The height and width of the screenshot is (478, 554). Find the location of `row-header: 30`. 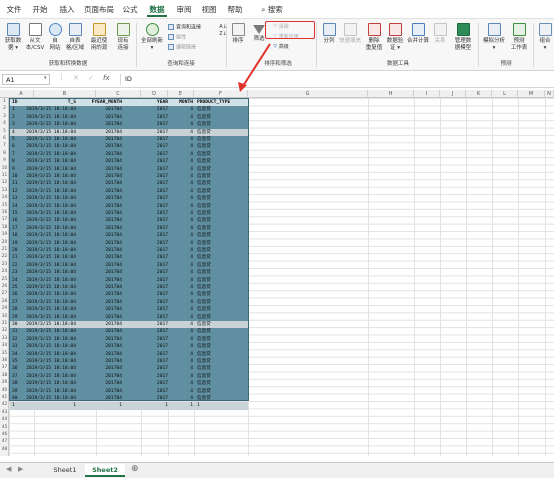

row-header: 30 is located at coordinates (4, 316).